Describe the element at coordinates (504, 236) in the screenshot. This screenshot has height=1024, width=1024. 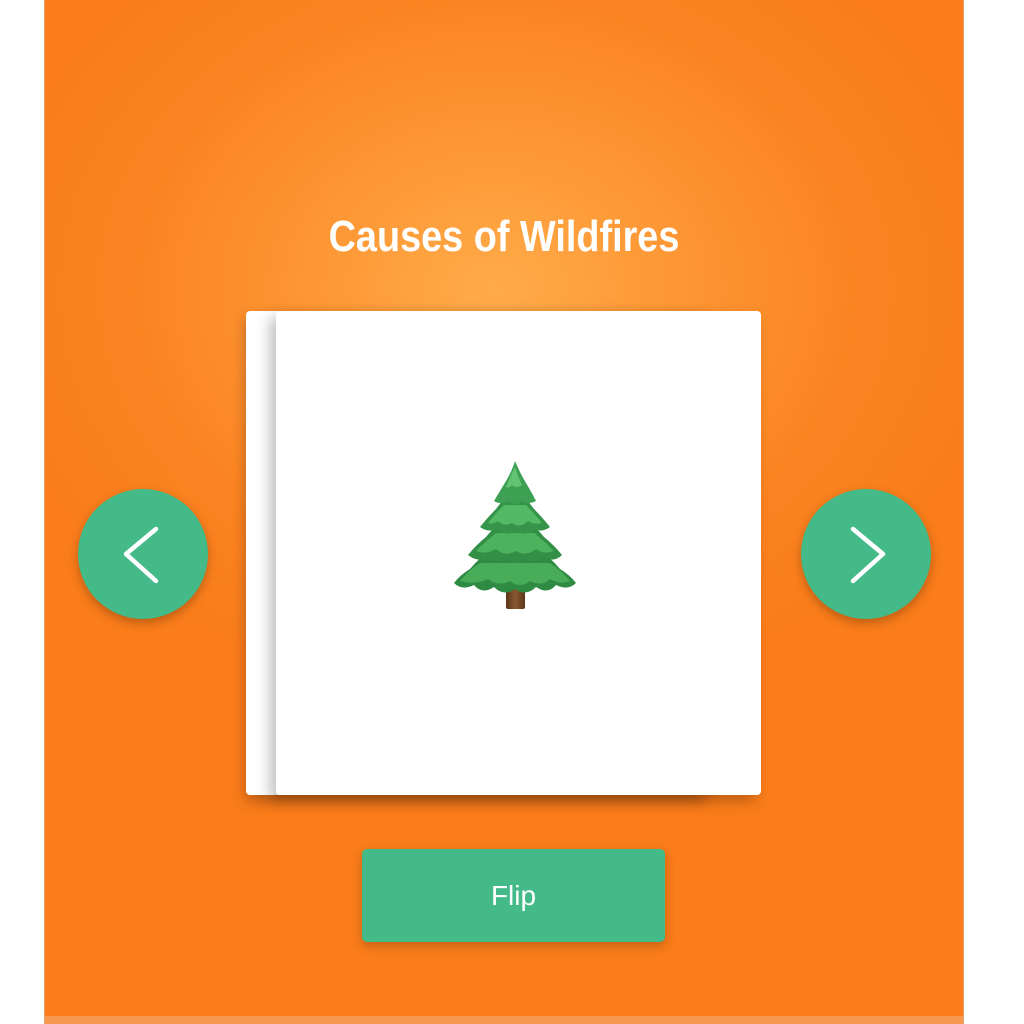
I see `deck-title: Causes of Wildfires` at that location.